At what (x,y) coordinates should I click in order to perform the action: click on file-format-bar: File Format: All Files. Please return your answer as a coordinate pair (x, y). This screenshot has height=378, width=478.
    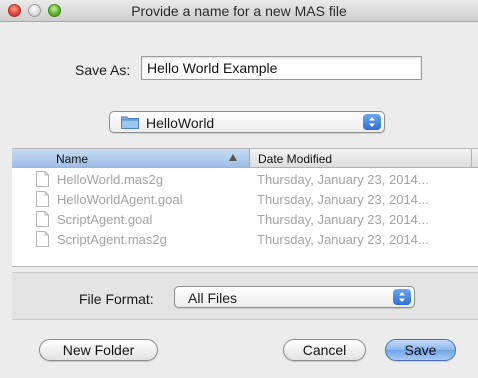
    Looking at the image, I should click on (245, 296).